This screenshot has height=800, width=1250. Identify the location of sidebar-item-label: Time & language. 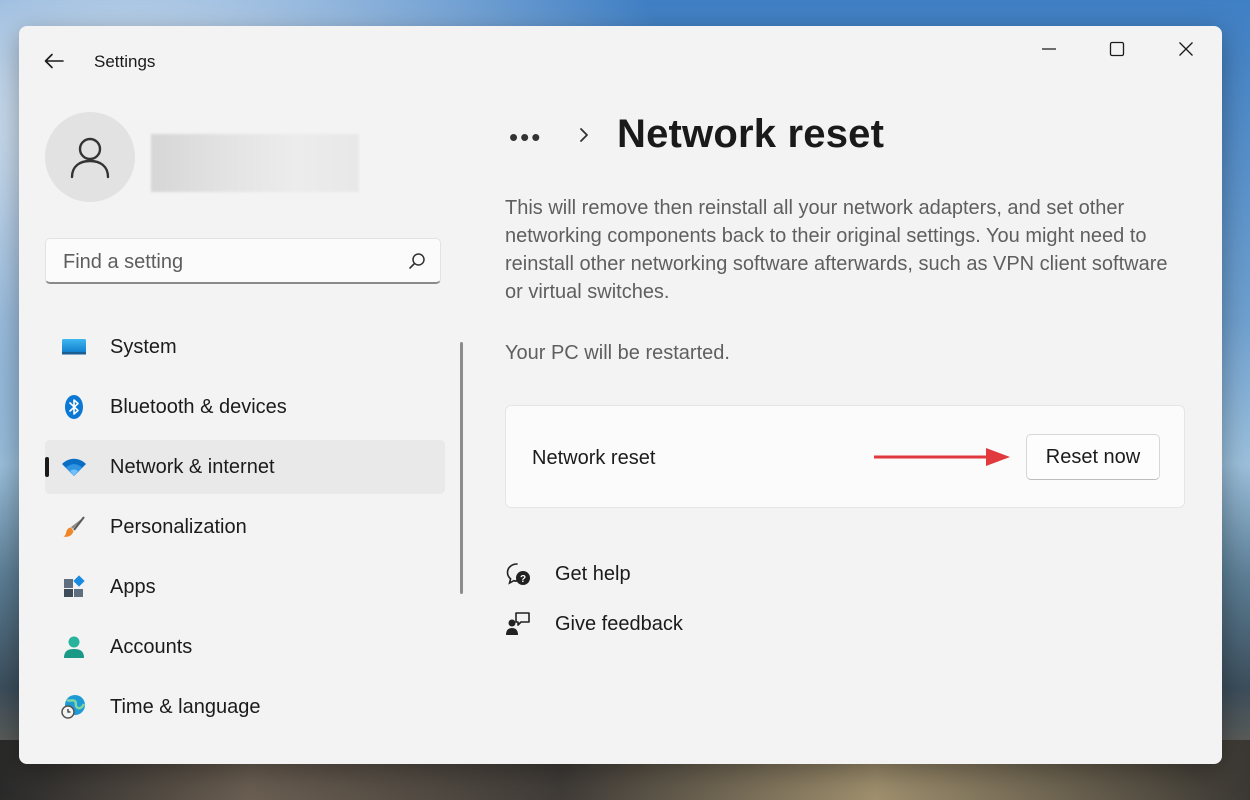
(185, 706).